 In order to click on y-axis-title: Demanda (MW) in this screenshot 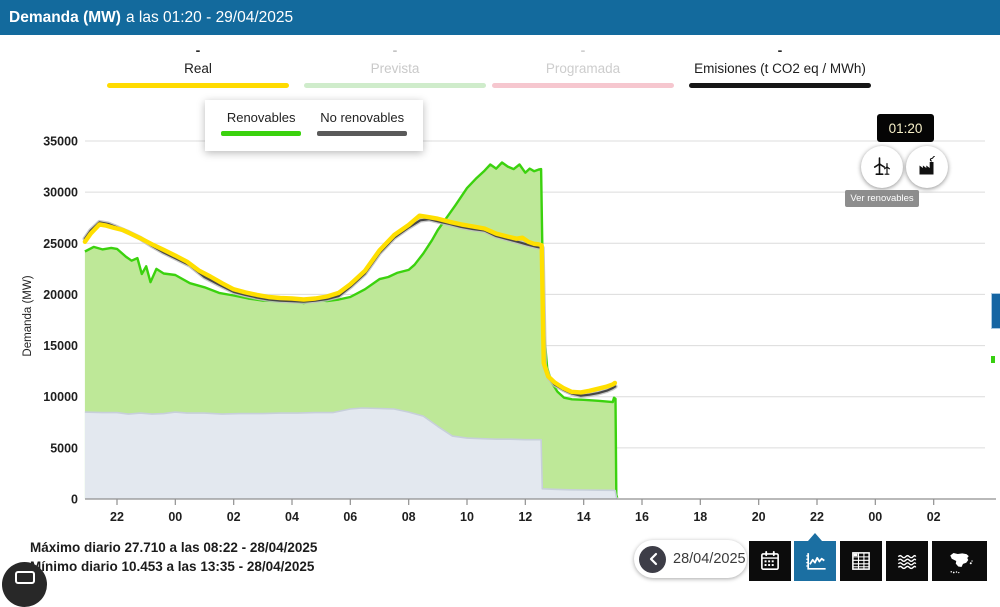, I will do `click(28, 316)`.